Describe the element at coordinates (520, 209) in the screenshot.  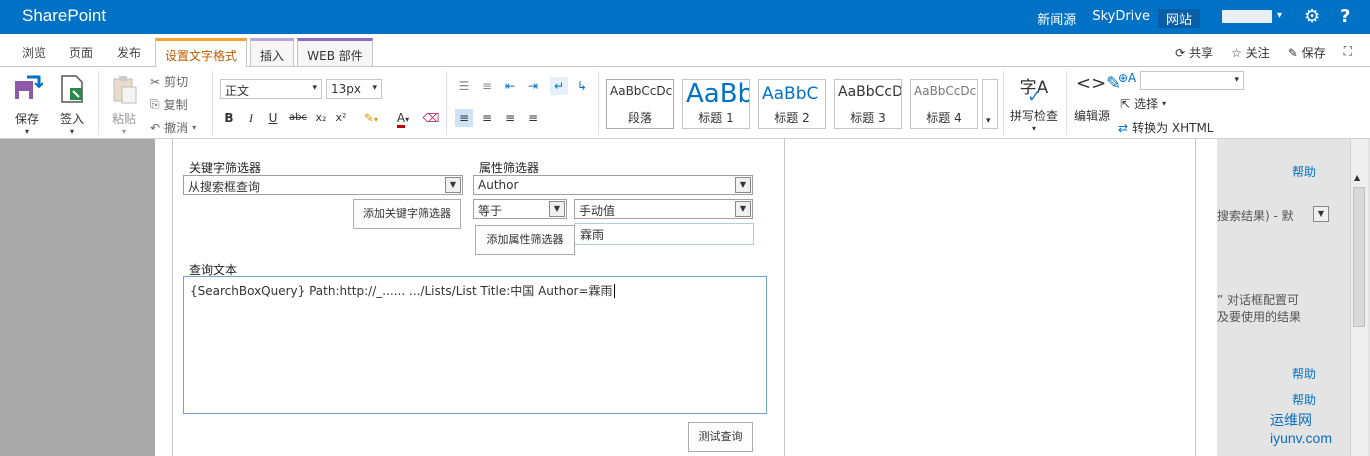
I see `operator-select: 等于 ▼` at that location.